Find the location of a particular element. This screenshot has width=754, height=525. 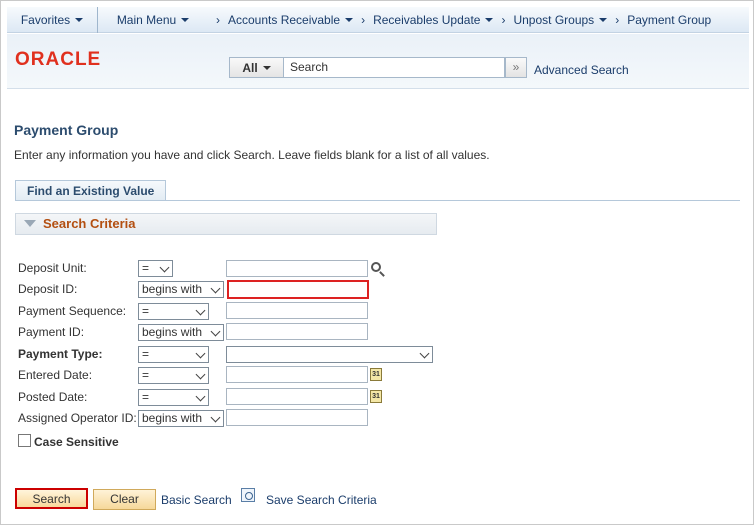

favorites-menu: Favorites is located at coordinates (52, 20).